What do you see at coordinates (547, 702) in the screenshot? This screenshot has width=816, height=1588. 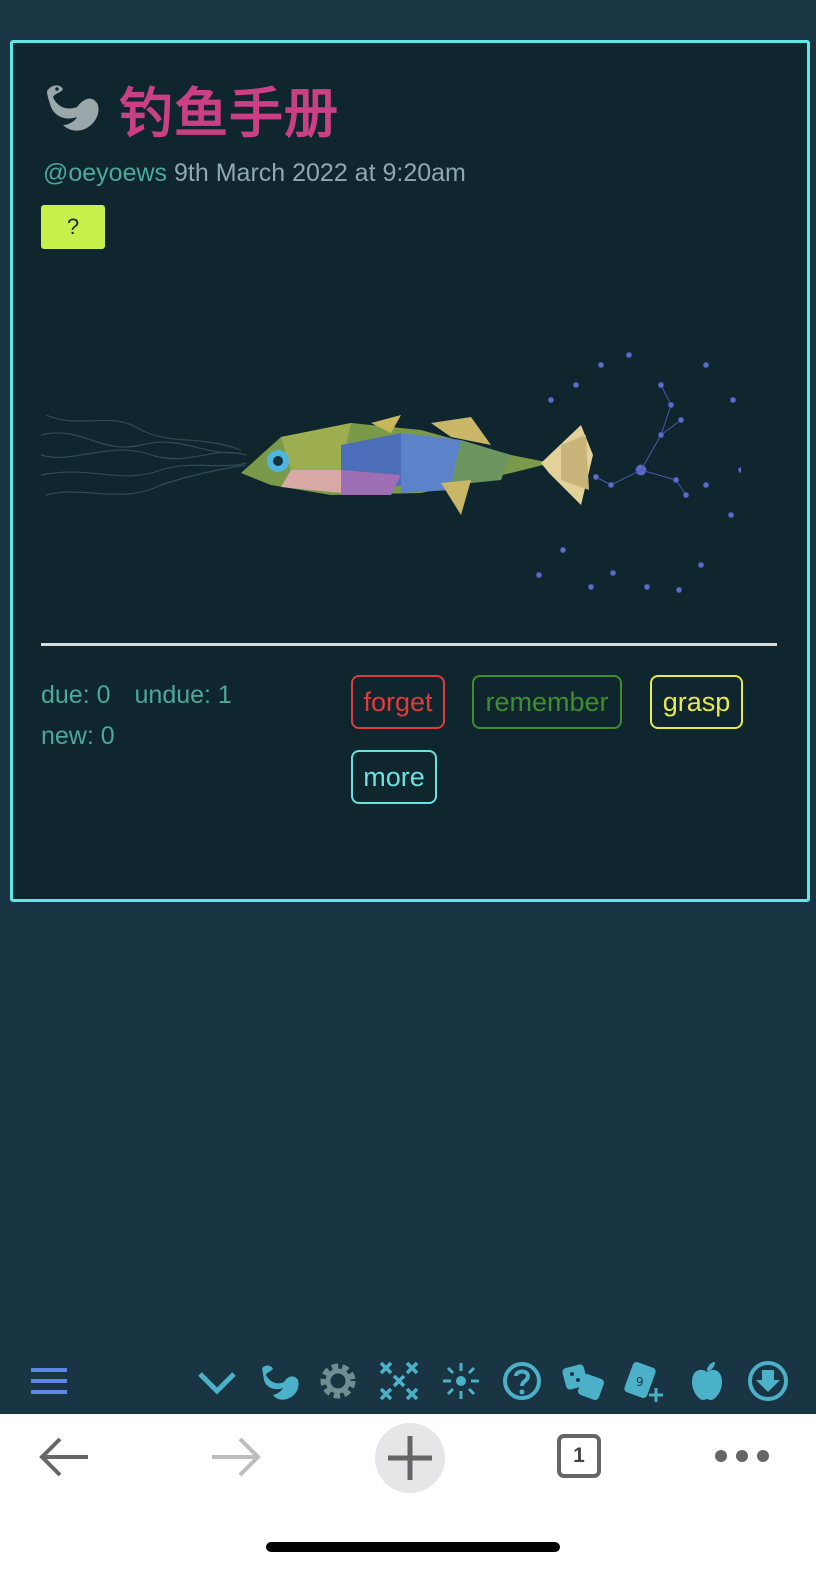 I see `remember-button: remember` at bounding box center [547, 702].